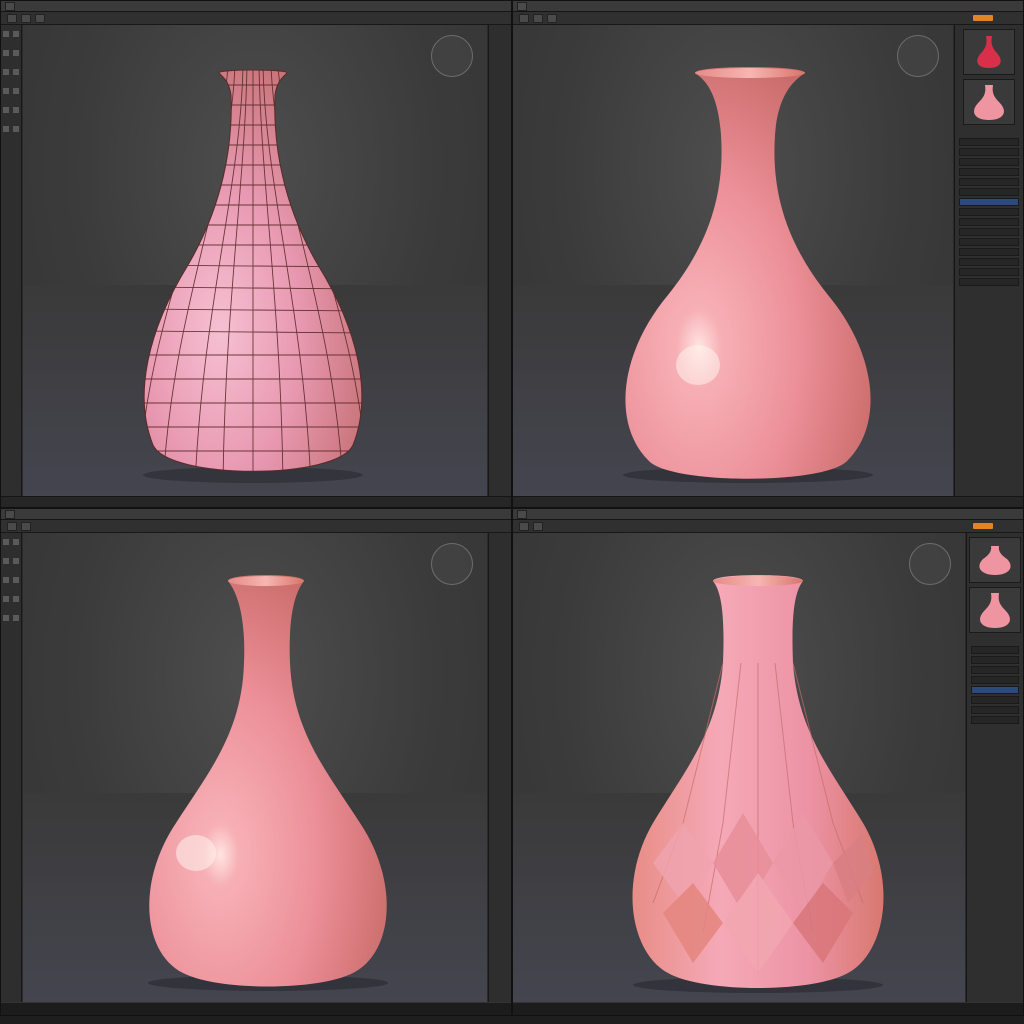 The height and width of the screenshot is (1024, 1024). What do you see at coordinates (11, 769) in the screenshot?
I see `left-tool-palette` at bounding box center [11, 769].